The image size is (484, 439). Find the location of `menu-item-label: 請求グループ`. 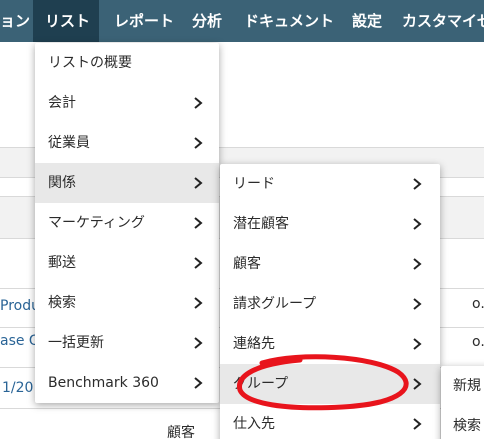

menu-item-label: 請求グループ is located at coordinates (275, 304).